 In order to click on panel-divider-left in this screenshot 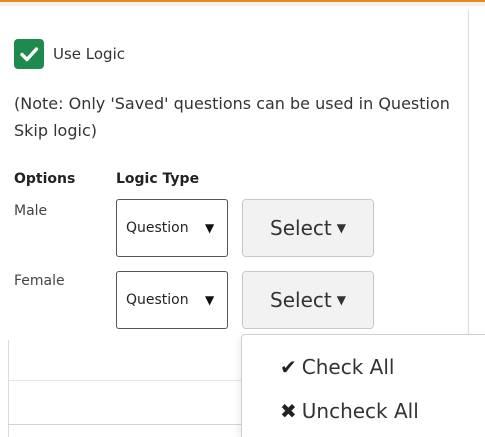, I will do `click(8, 388)`.